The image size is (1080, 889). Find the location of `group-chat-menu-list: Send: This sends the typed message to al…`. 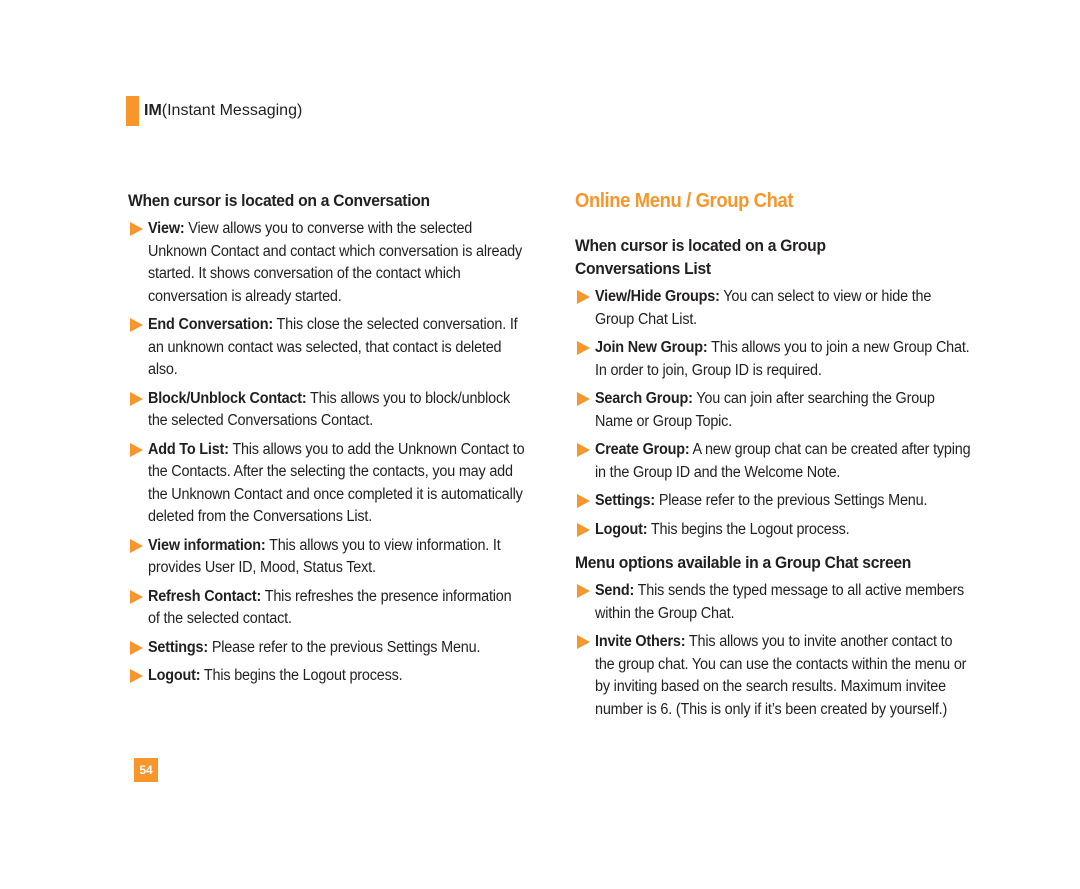

group-chat-menu-list: Send: This sends the typed message to al… is located at coordinates (775, 650).